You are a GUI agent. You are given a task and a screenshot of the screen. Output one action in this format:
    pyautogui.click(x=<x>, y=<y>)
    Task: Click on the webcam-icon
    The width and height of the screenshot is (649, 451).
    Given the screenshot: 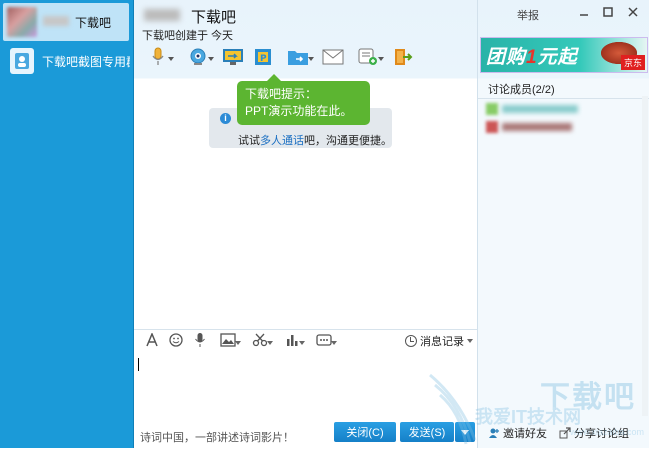 What is the action you would take?
    pyautogui.click(x=198, y=58)
    